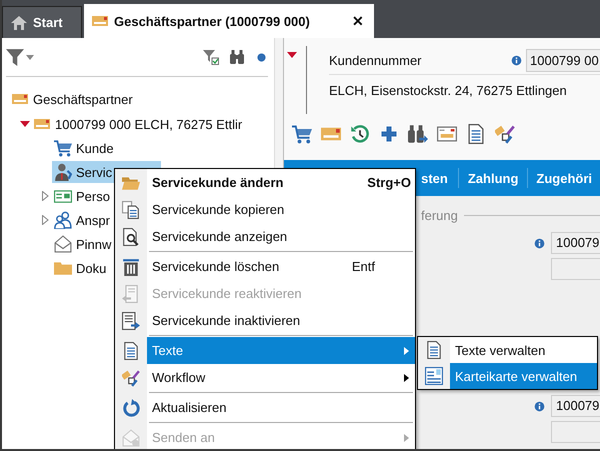 This screenshot has width=600, height=451. What do you see at coordinates (389, 134) in the screenshot?
I see `plus-icon` at bounding box center [389, 134].